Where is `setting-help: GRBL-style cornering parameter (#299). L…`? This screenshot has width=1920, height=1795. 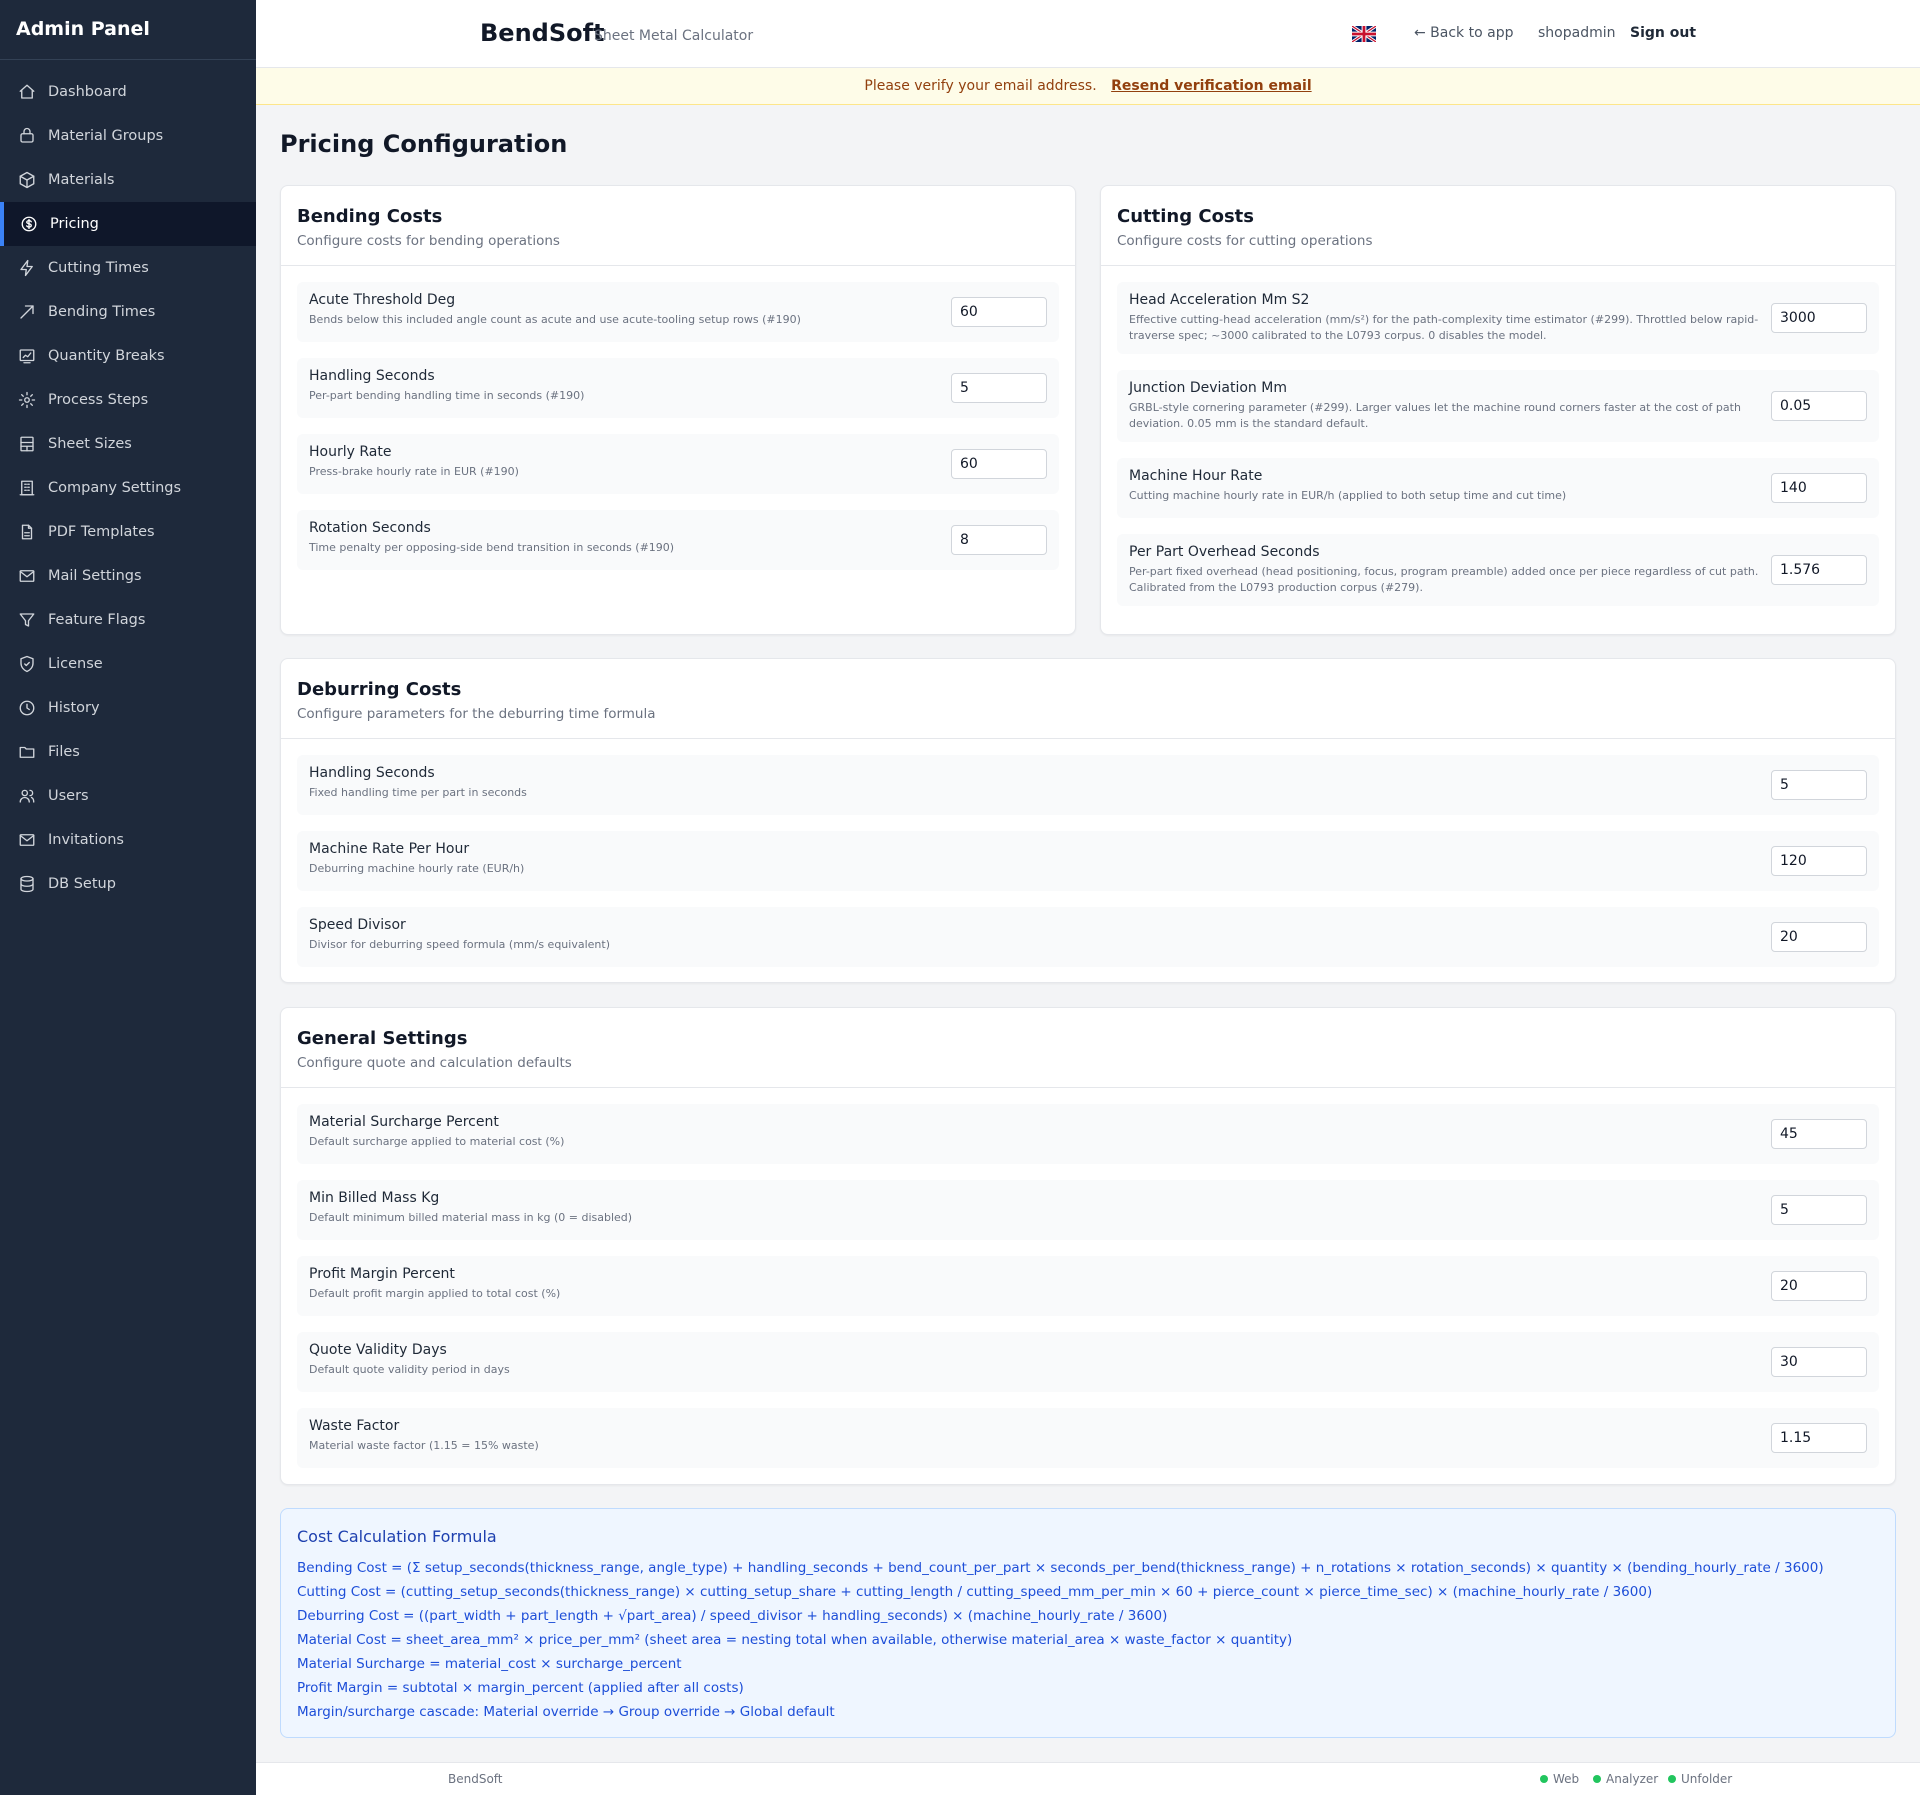
setting-help: GRBL-style cornering parameter (#299). L… is located at coordinates (1435, 415).